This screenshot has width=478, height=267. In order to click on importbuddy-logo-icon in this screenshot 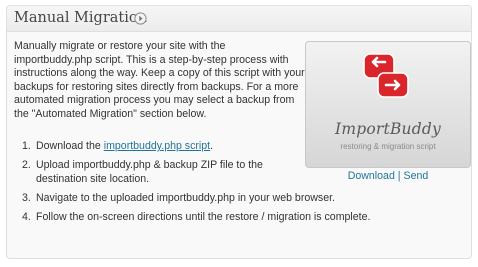, I will do `click(386, 75)`.